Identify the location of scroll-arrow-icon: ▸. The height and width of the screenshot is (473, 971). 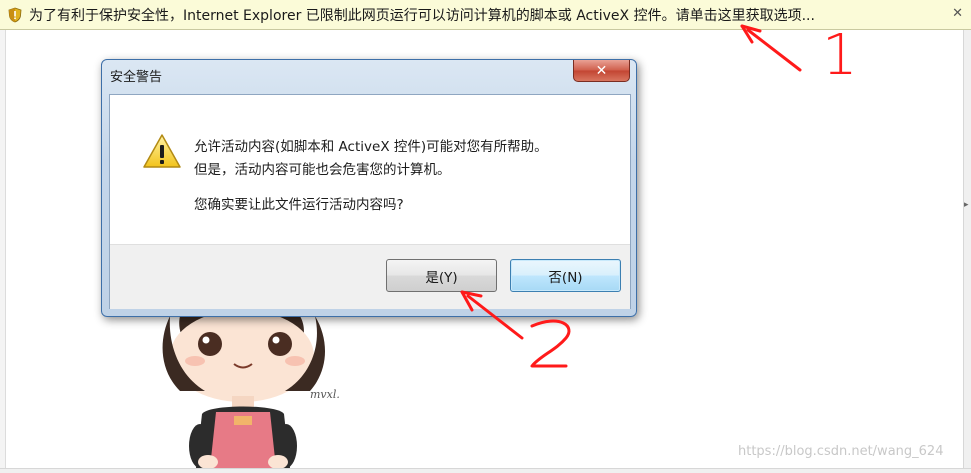
(966, 205).